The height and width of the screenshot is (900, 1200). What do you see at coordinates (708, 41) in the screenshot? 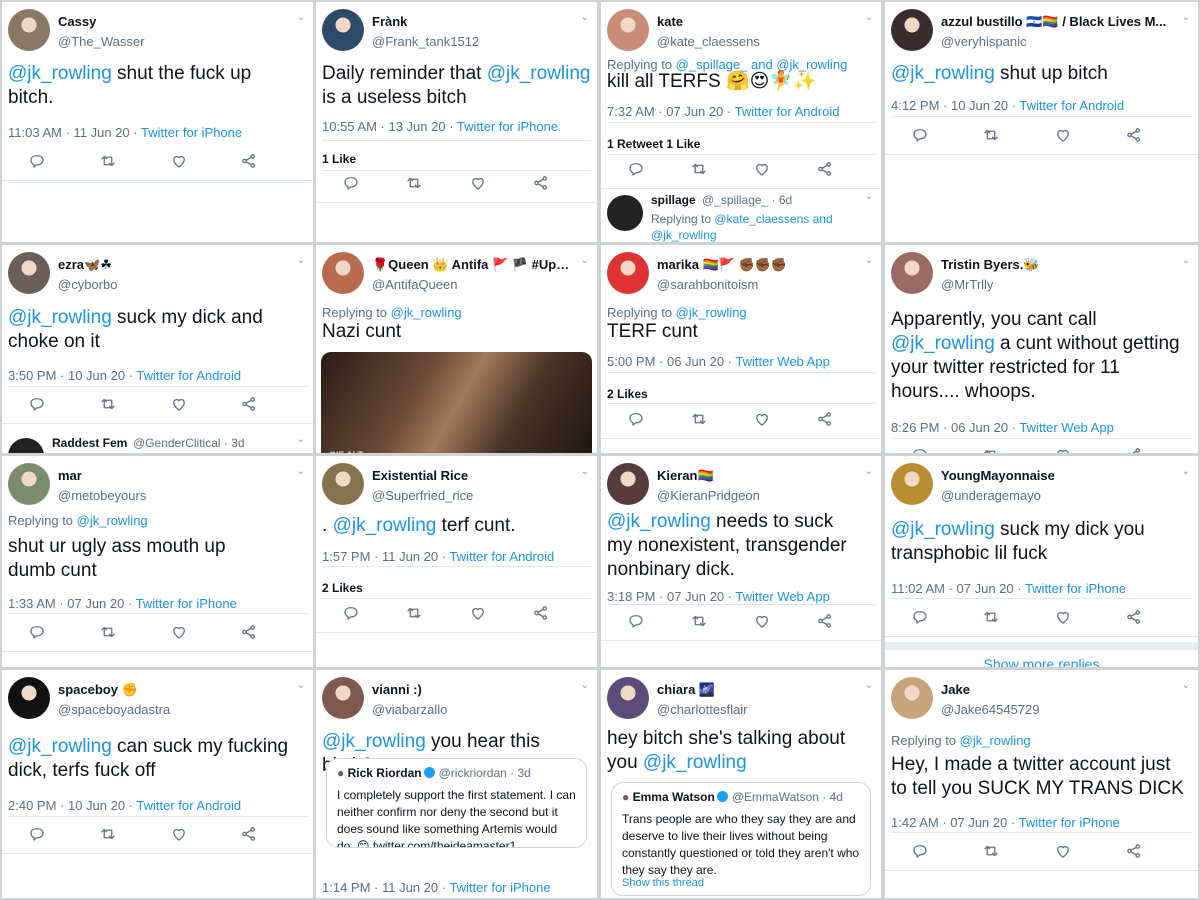
I see `user-handle: @kate_claessens` at bounding box center [708, 41].